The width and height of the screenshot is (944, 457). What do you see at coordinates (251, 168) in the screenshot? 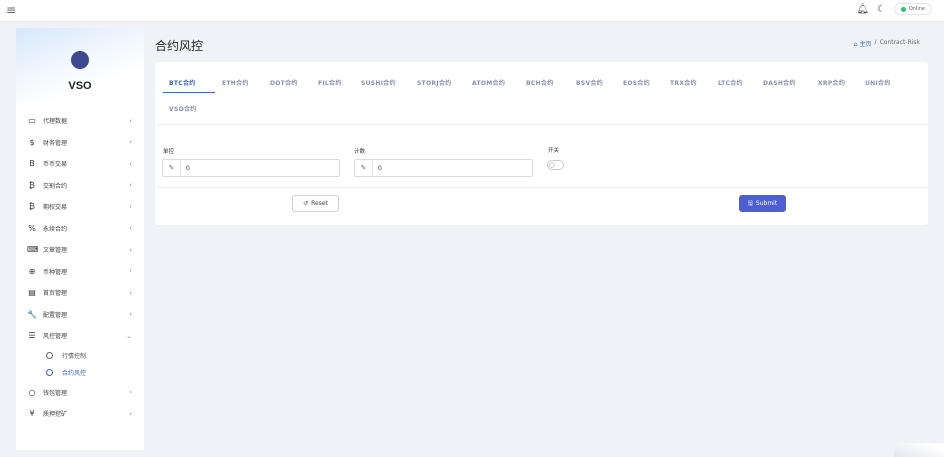
I see `field1-input-group: ✎ 0` at bounding box center [251, 168].